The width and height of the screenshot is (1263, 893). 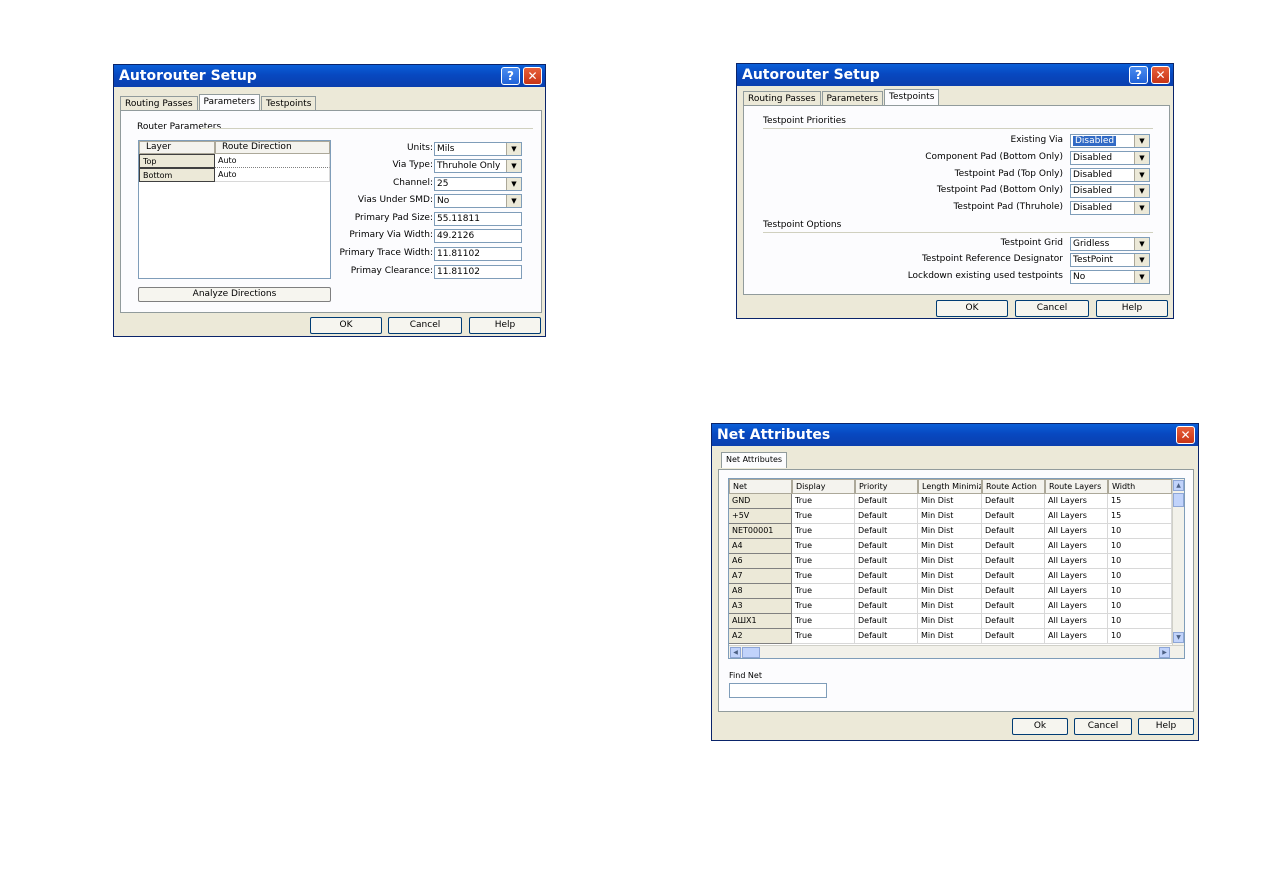 I want to click on testpoint-pad-bottom-select: Disabled ▼, so click(x=1110, y=191).